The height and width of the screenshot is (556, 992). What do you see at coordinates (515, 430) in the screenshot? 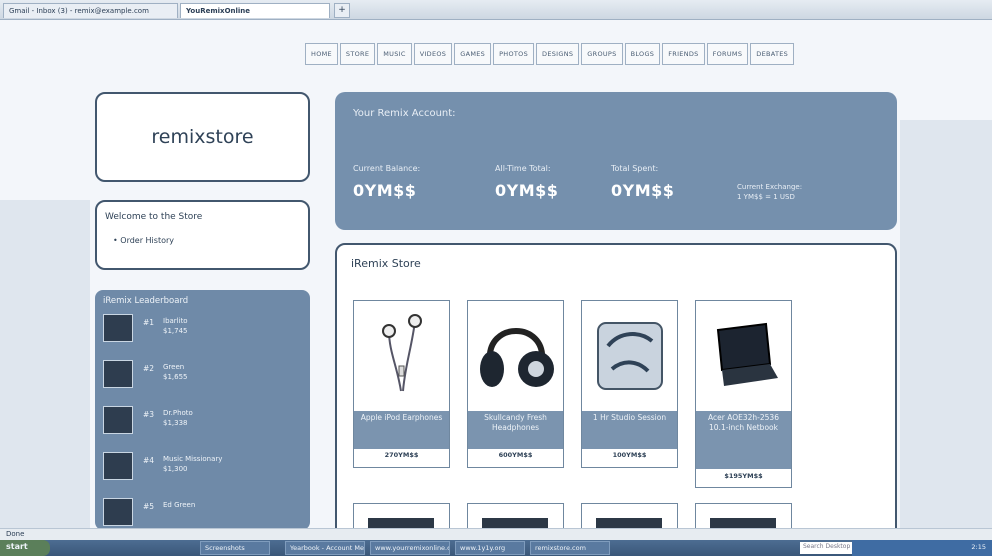
I see `product-name: Skullcandy Fresh Headphones` at bounding box center [515, 430].